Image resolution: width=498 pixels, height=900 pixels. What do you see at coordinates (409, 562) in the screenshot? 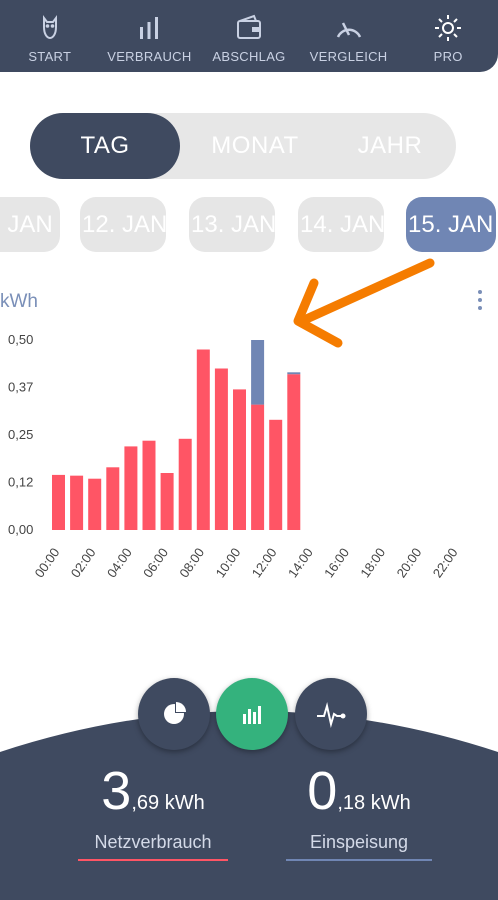
I see `x-tick-label: 20:00` at bounding box center [409, 562].